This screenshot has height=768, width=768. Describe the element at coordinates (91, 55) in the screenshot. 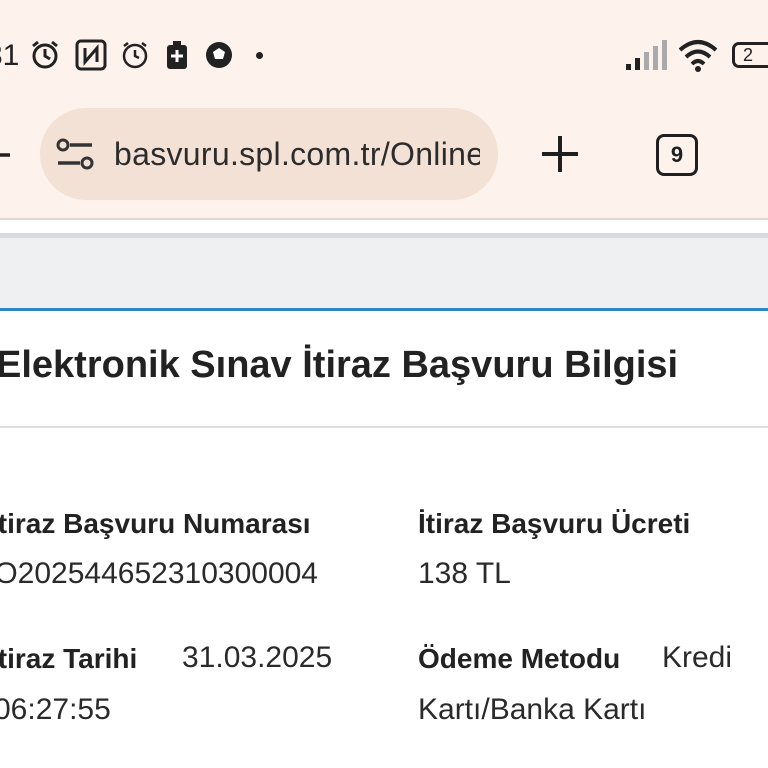

I see `nfc-icon` at that location.